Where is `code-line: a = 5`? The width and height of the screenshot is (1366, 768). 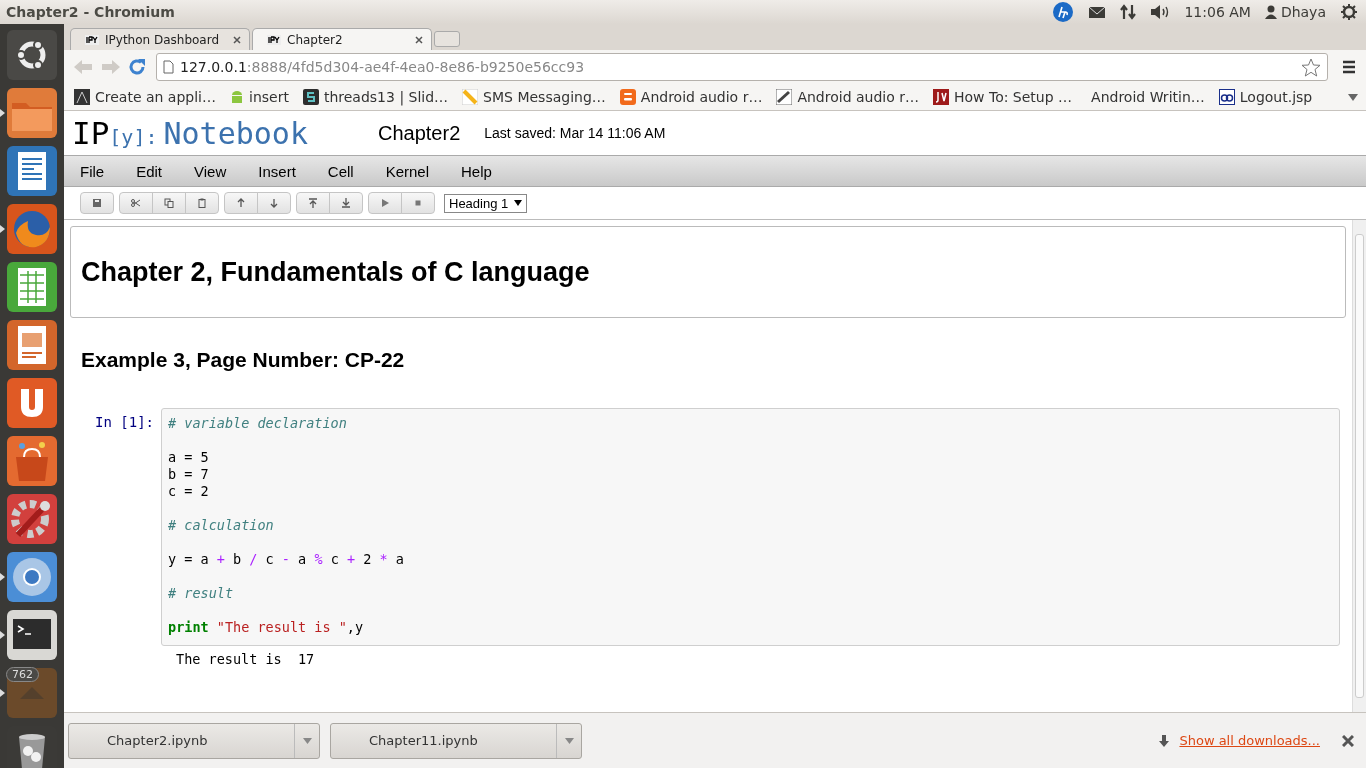 code-line: a = 5 is located at coordinates (189, 457).